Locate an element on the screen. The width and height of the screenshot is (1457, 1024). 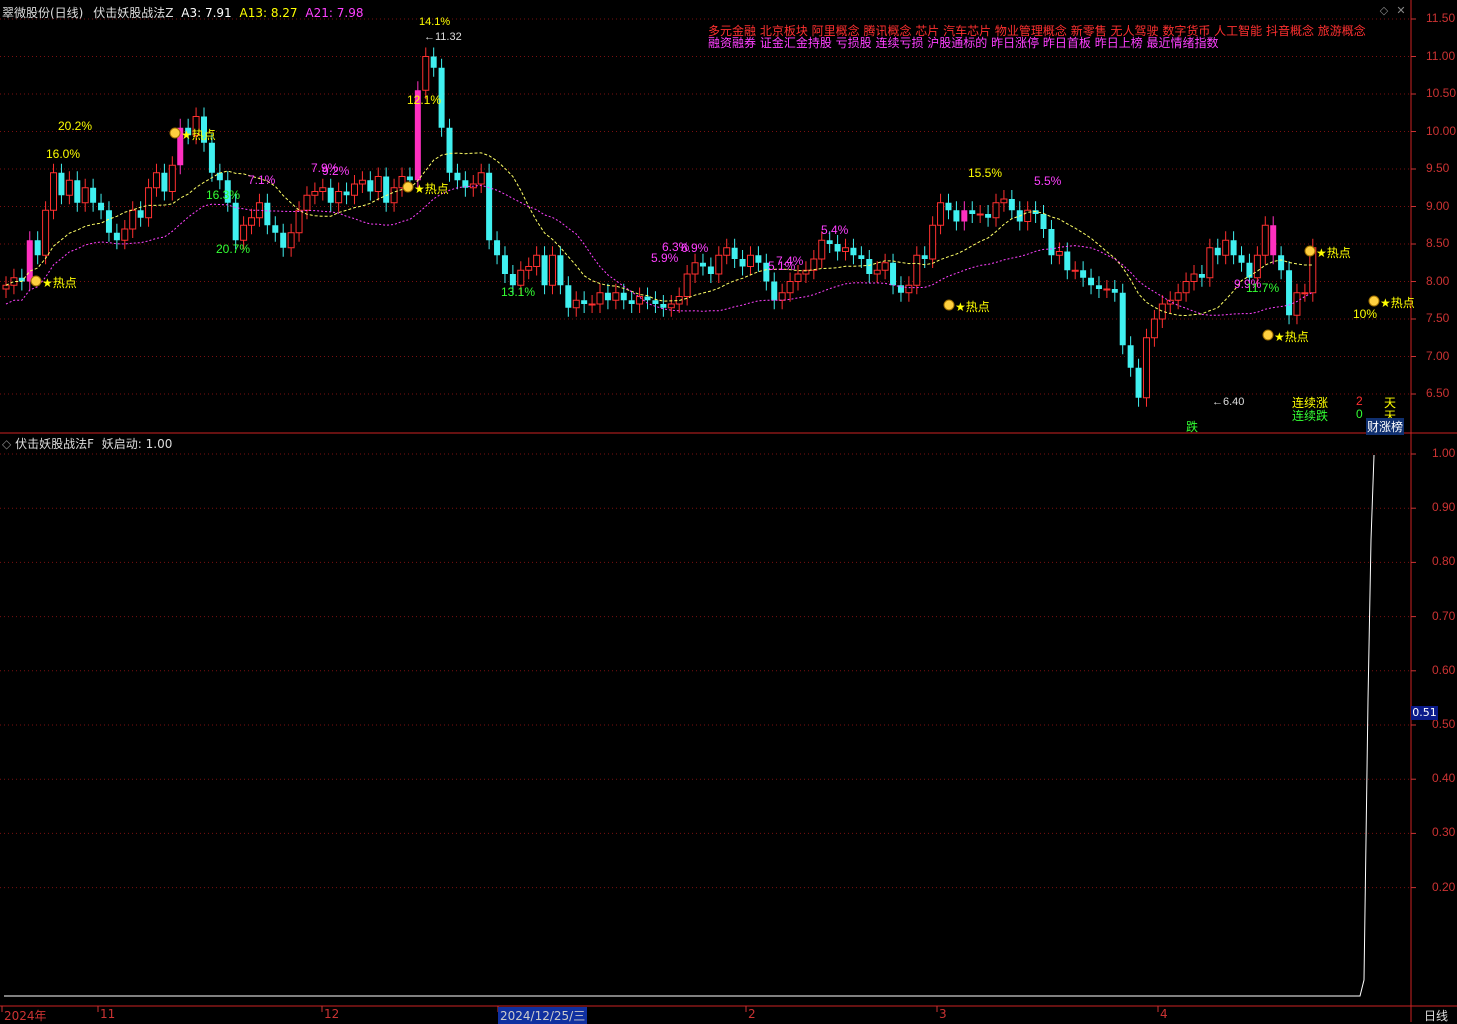
period-label: 日线 is located at coordinates (1436, 1015).